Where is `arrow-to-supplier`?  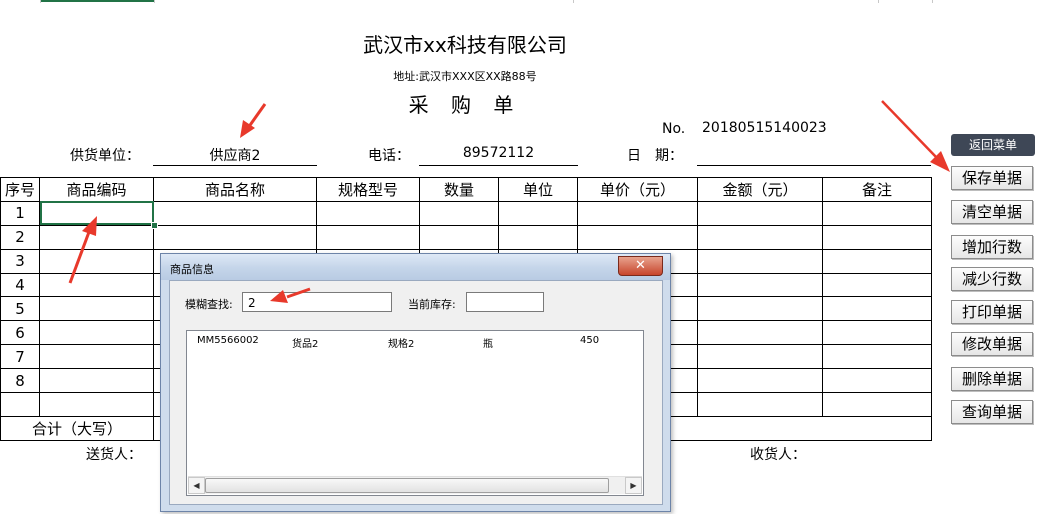 arrow-to-supplier is located at coordinates (253, 120).